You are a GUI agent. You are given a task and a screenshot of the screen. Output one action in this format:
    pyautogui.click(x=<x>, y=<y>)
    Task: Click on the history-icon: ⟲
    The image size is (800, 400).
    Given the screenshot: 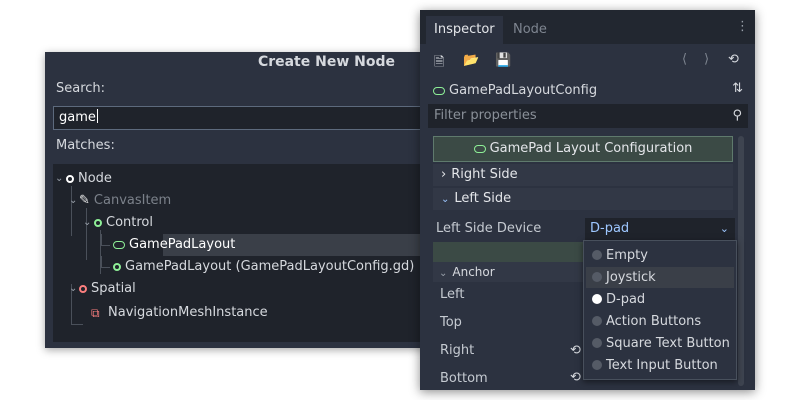 What is the action you would take?
    pyautogui.click(x=733, y=59)
    